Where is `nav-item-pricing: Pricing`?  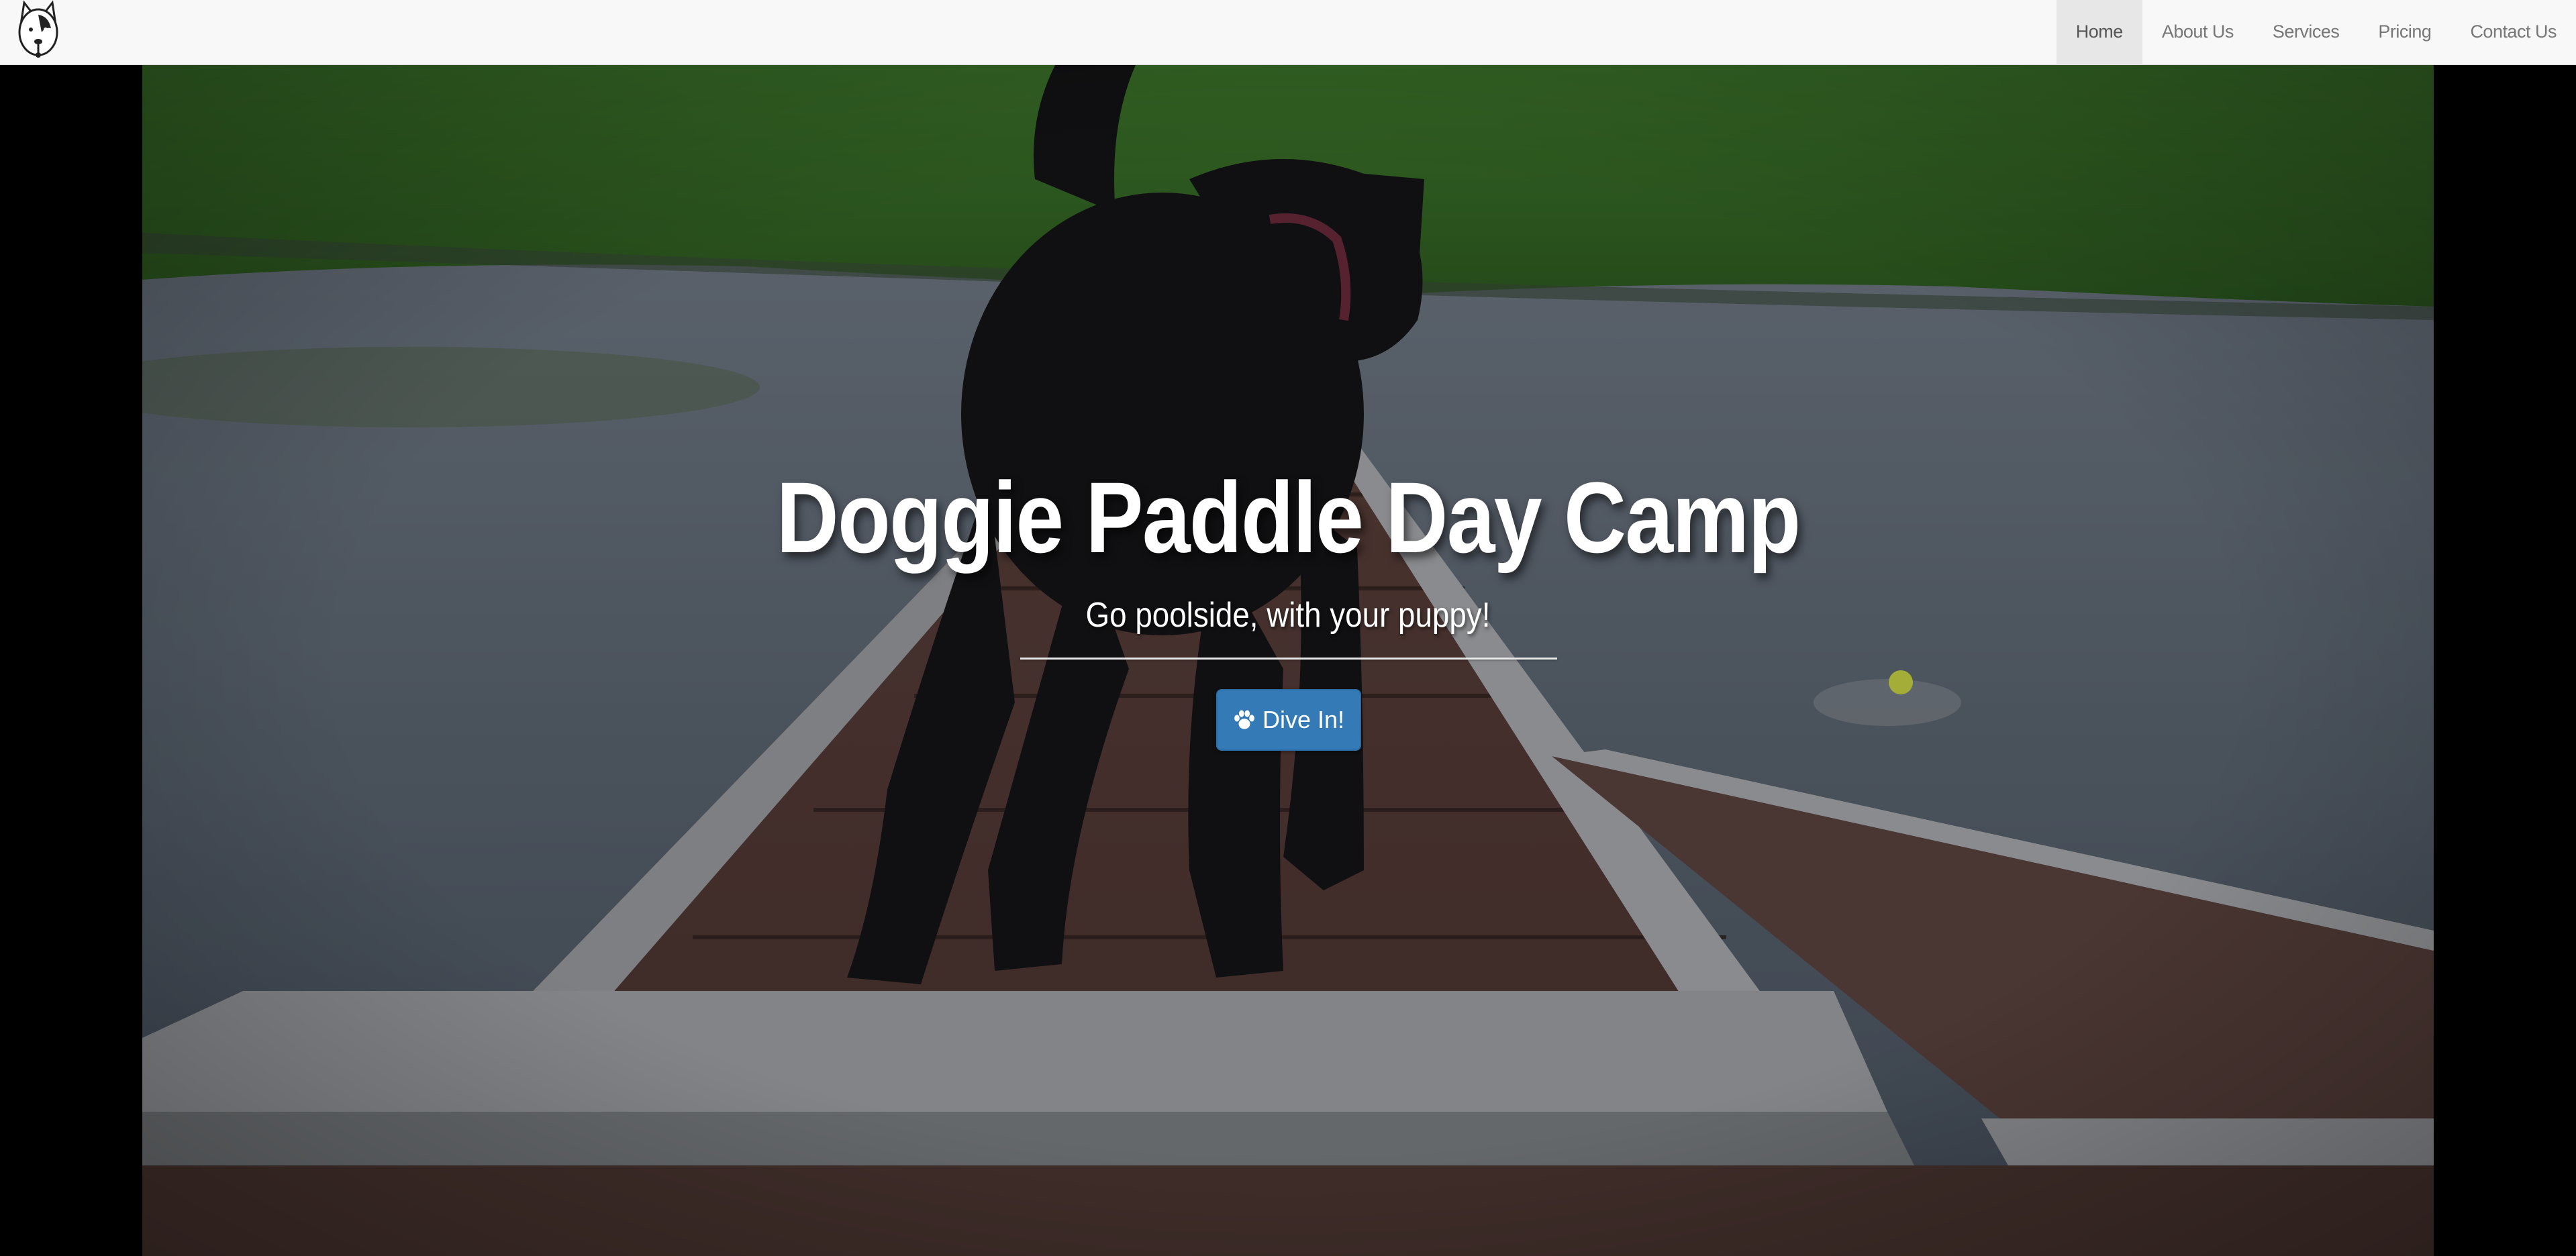
nav-item-pricing: Pricing is located at coordinates (2404, 32).